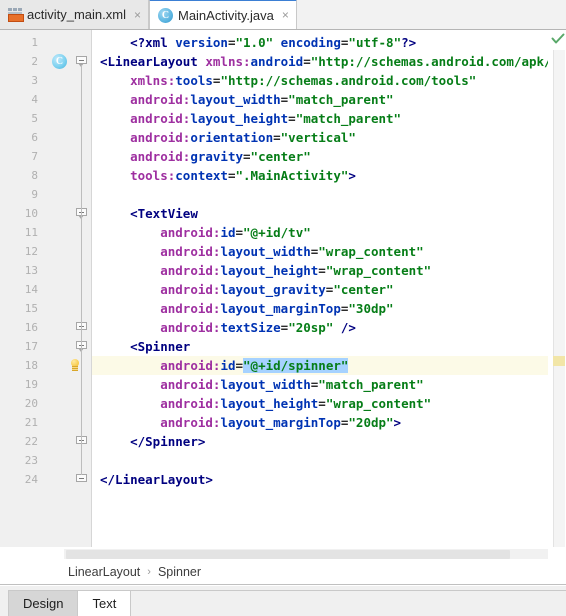 The height and width of the screenshot is (616, 566). I want to click on chevron-right-icon: ›, so click(149, 572).